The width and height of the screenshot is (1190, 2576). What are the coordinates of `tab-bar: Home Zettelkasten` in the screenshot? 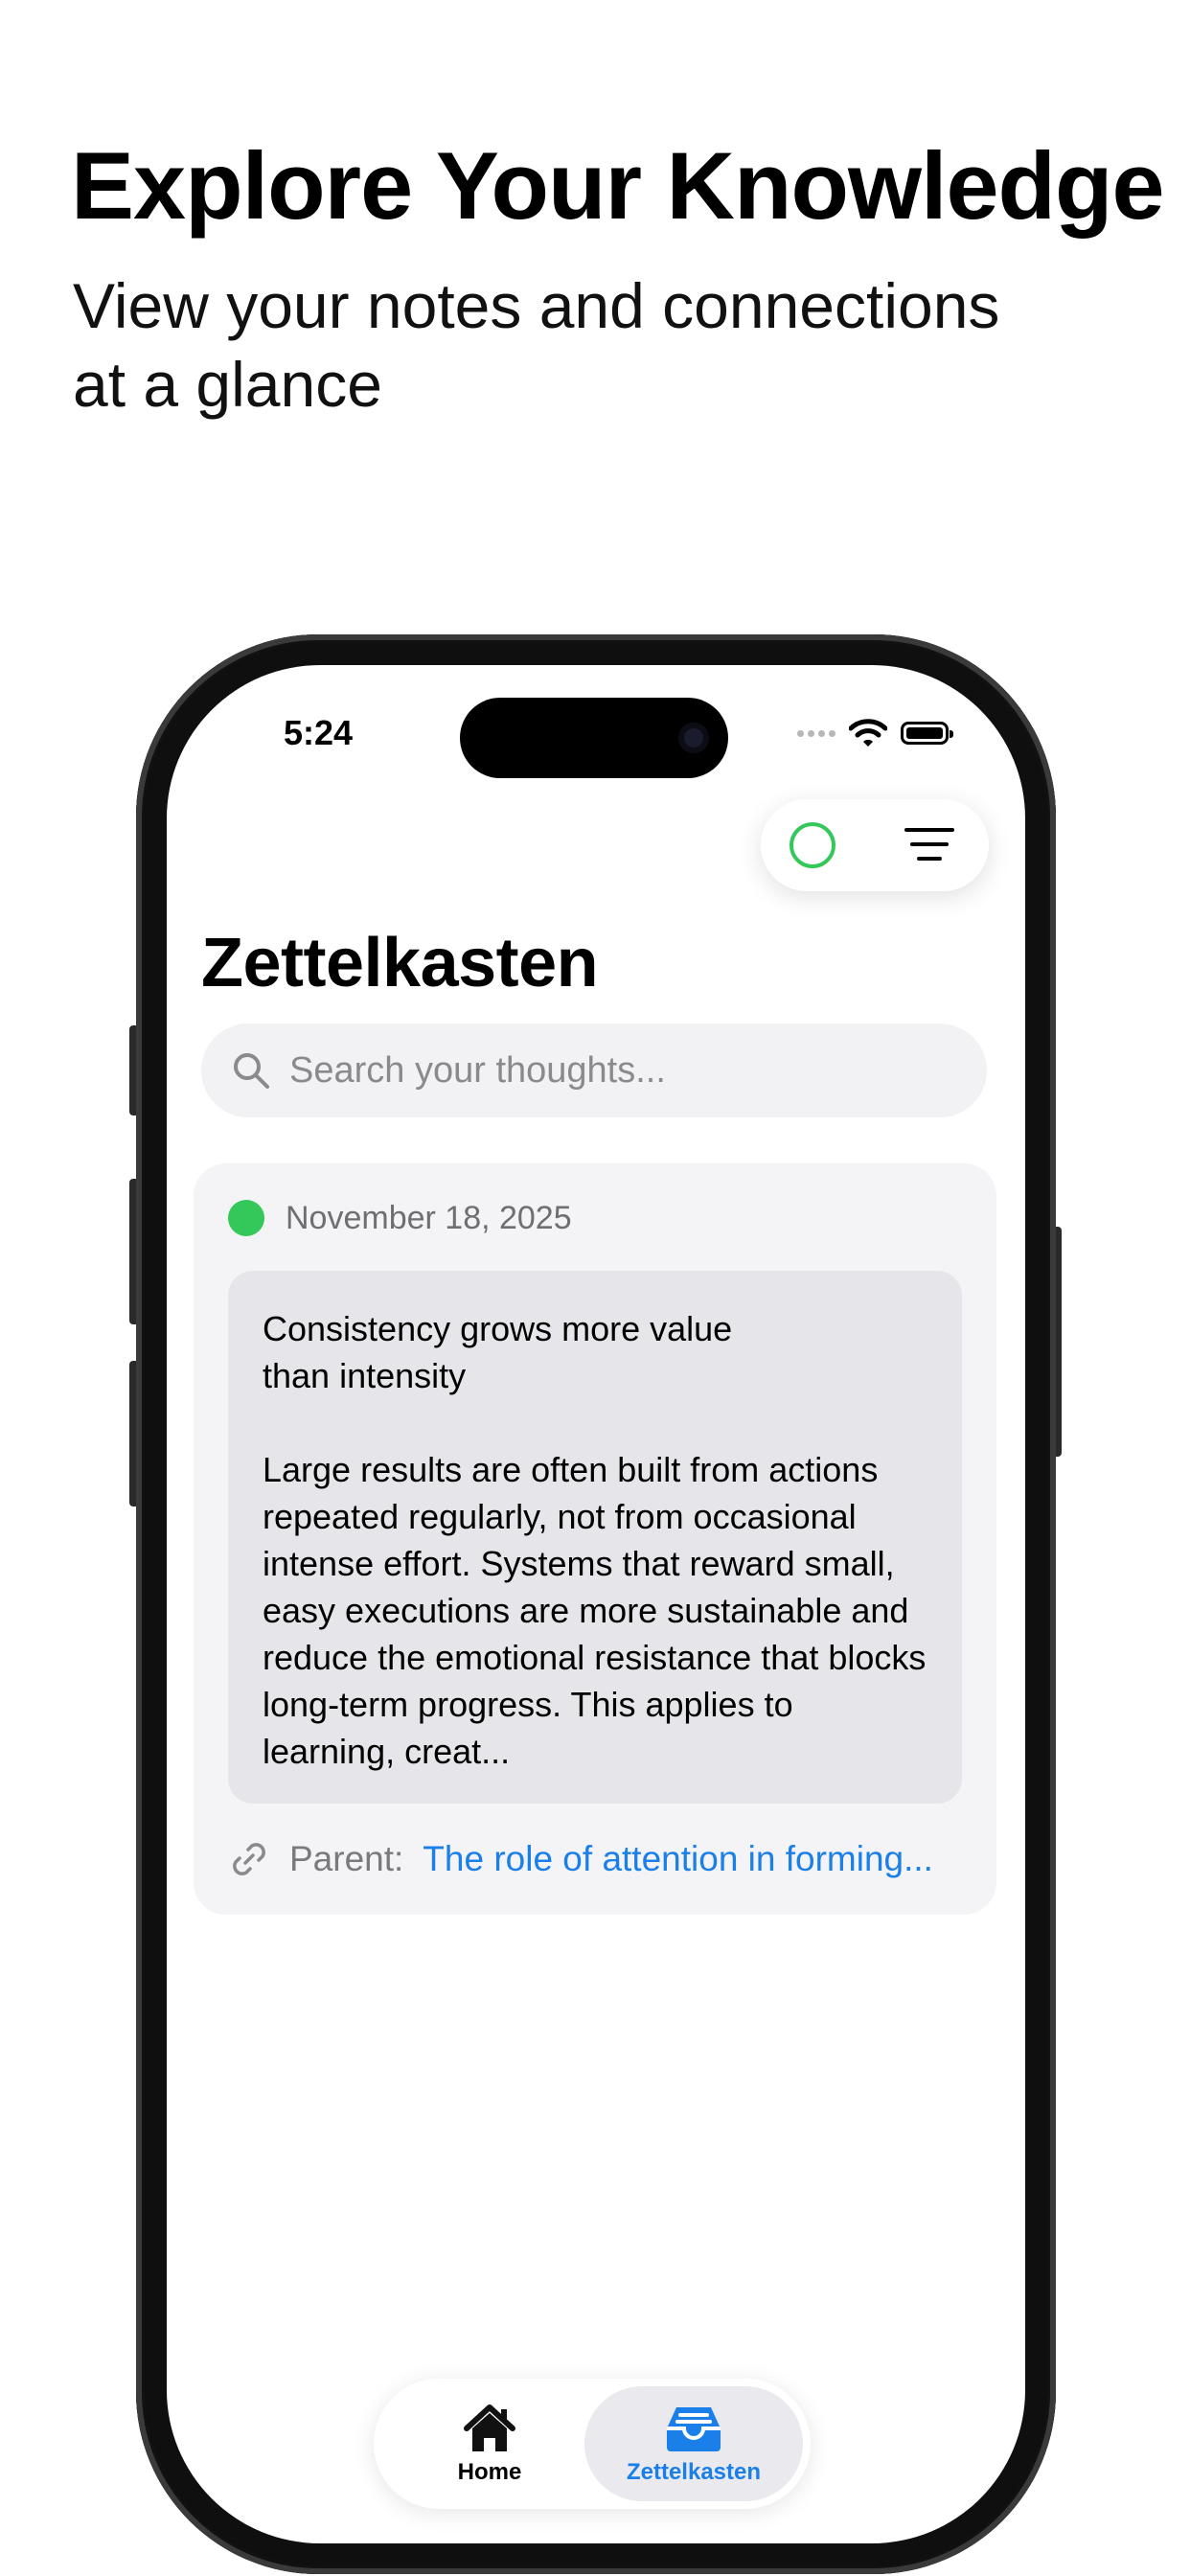 It's located at (592, 2444).